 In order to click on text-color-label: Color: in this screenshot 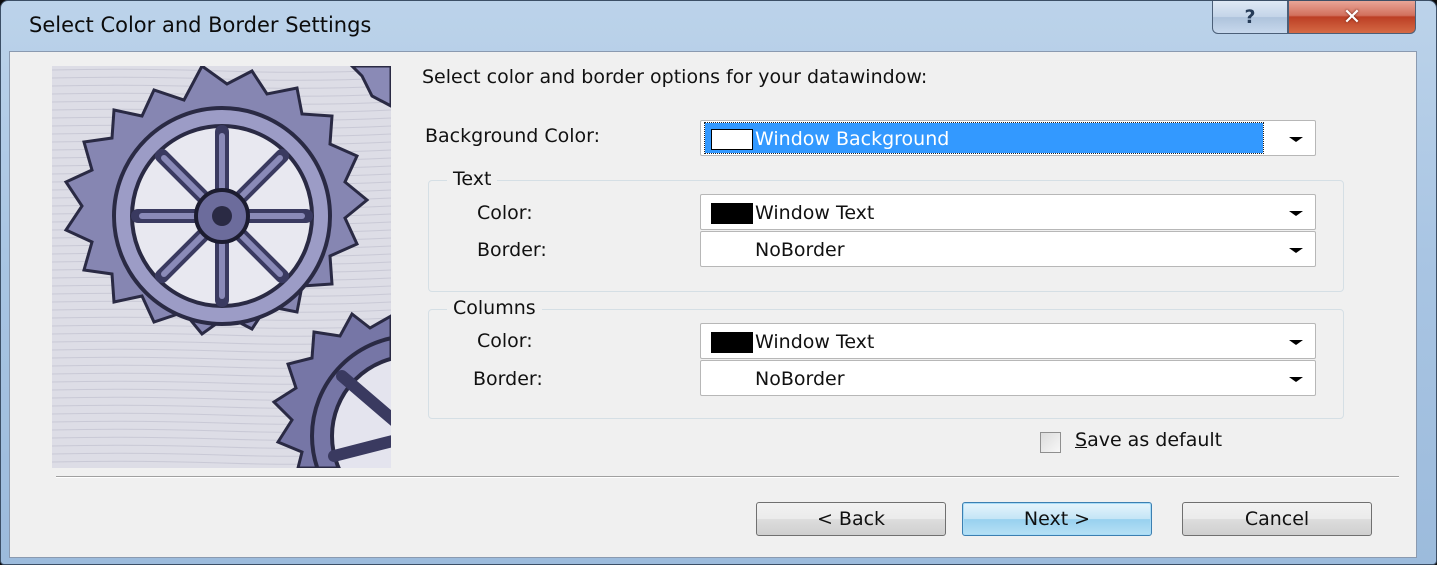, I will do `click(505, 213)`.